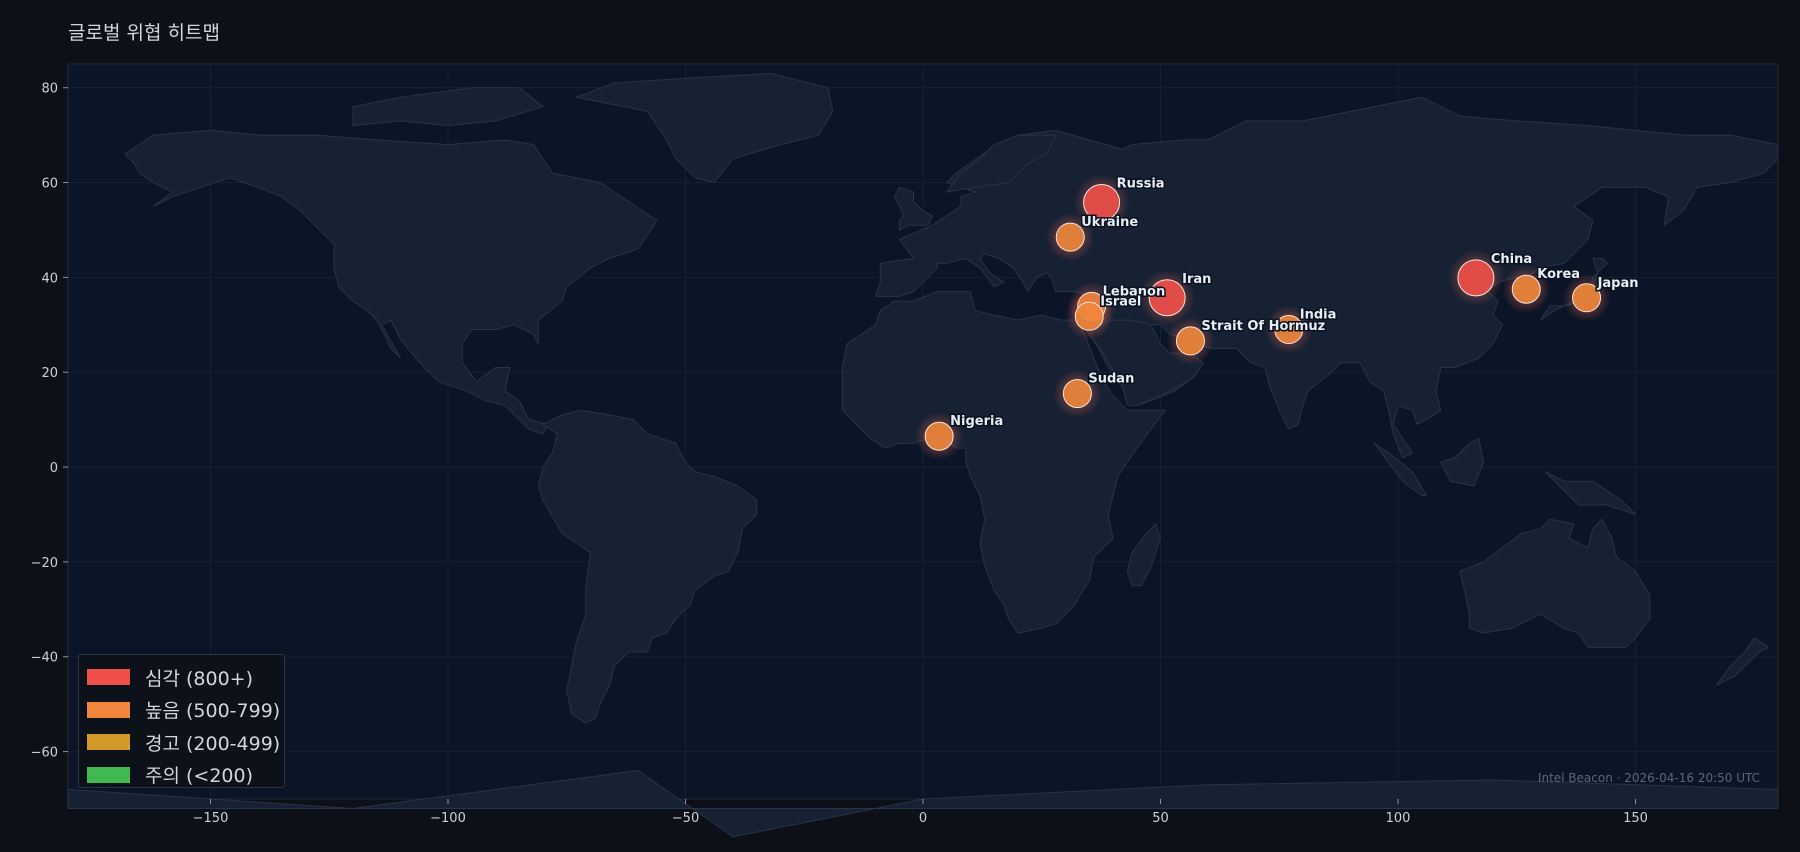  Describe the element at coordinates (923, 818) in the screenshot. I see `x-tick-label: 0` at that location.